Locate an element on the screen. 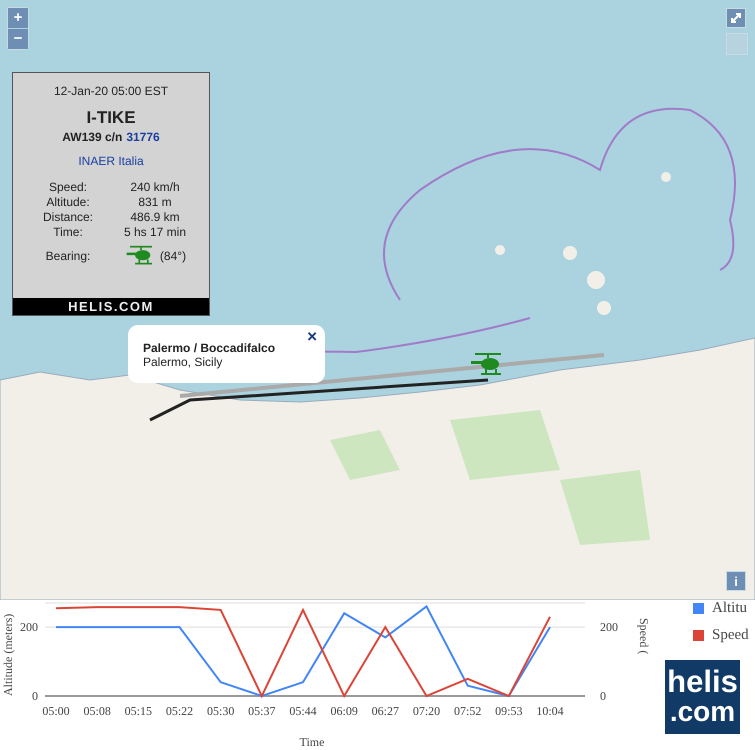 The height and width of the screenshot is (750, 755). zoom-out-button: − is located at coordinates (18, 39).